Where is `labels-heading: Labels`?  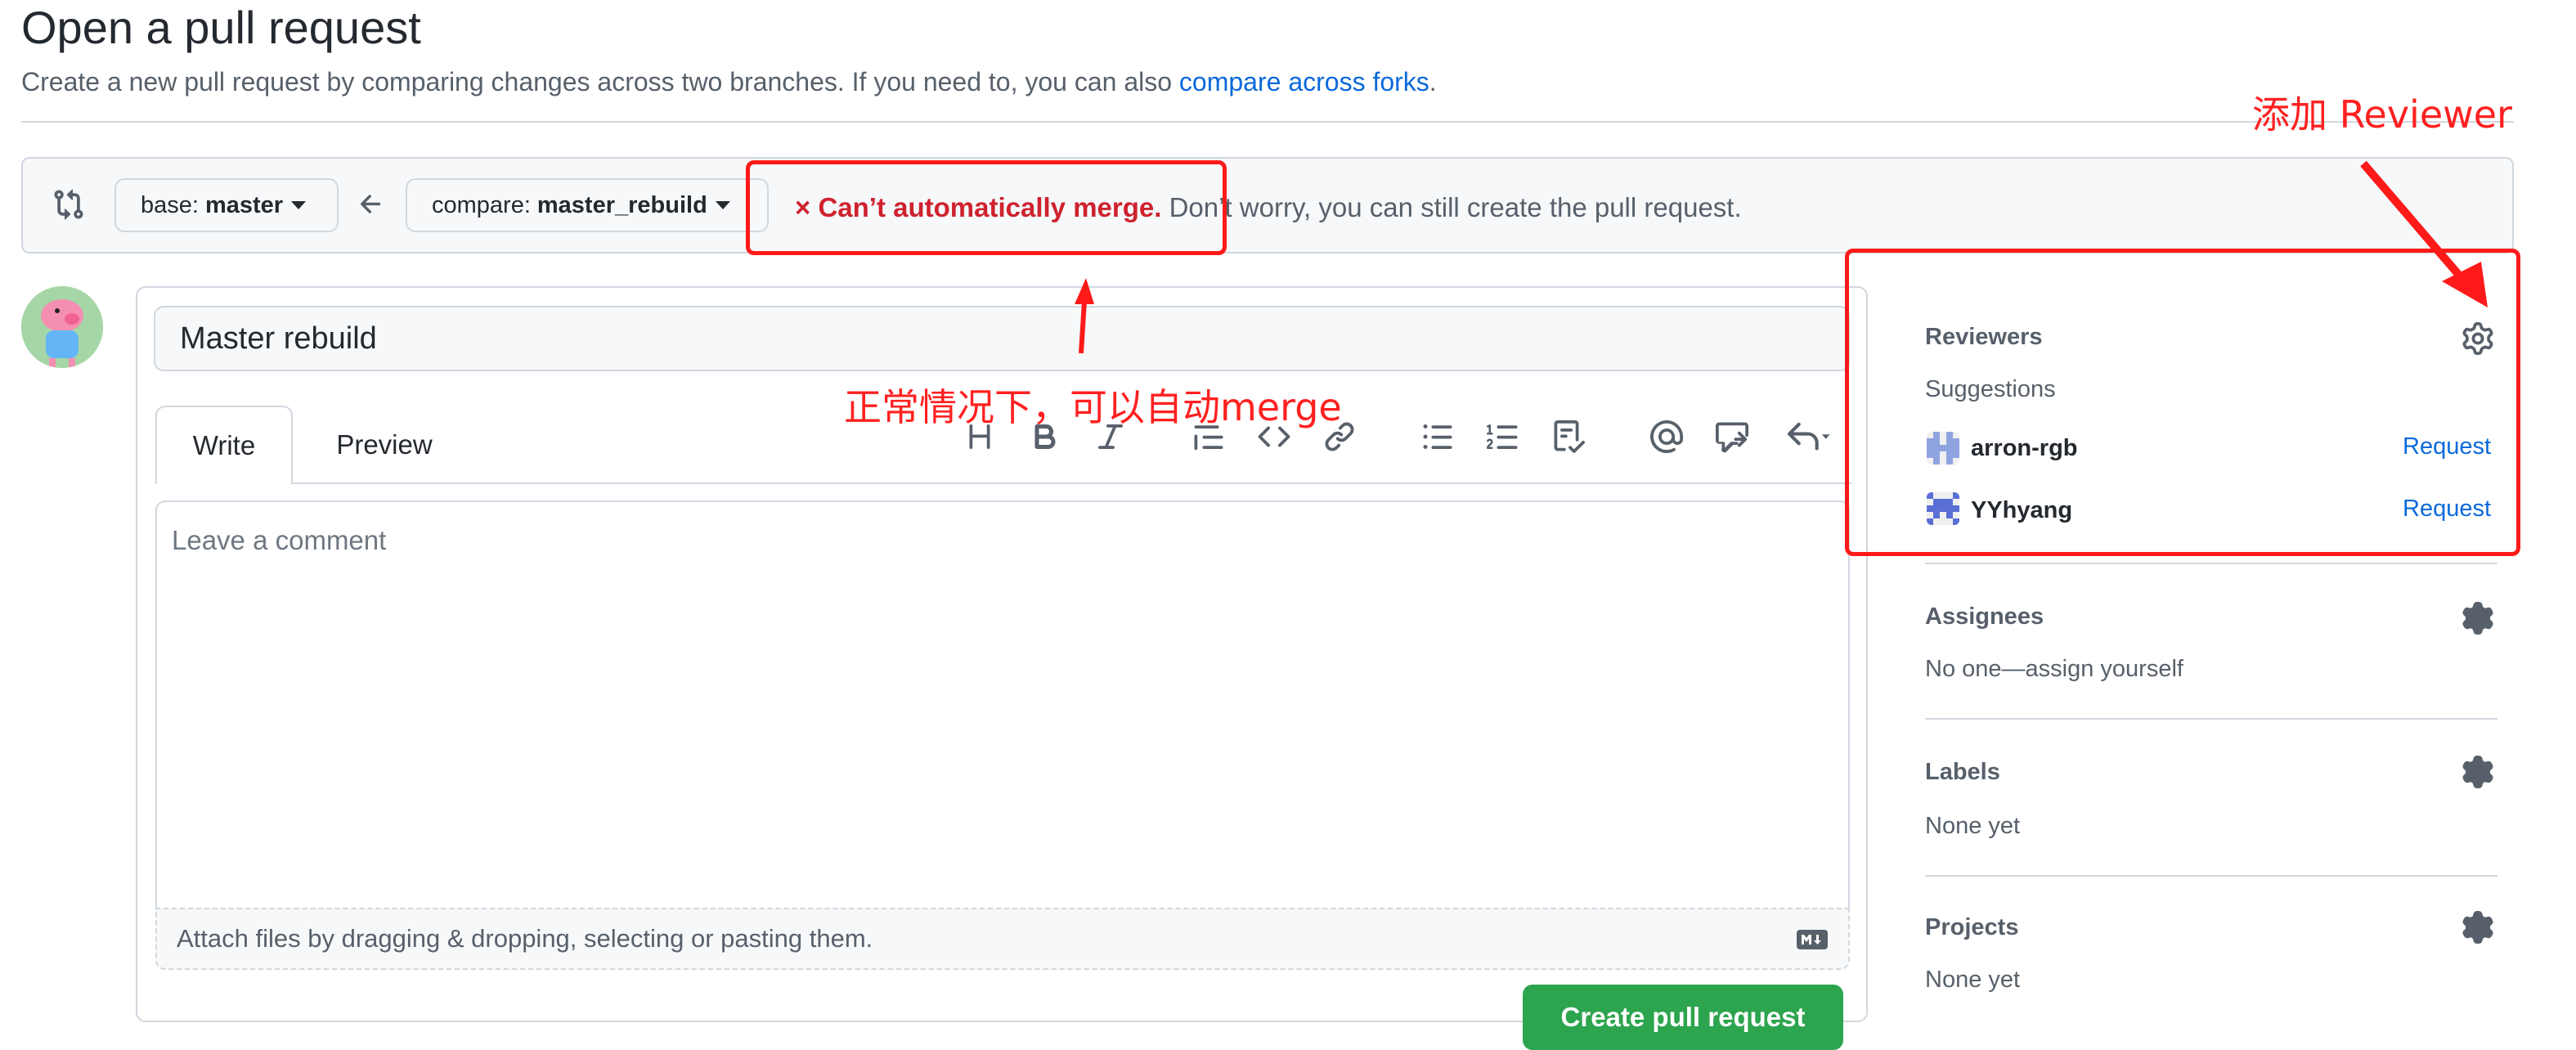
labels-heading: Labels is located at coordinates (1963, 772).